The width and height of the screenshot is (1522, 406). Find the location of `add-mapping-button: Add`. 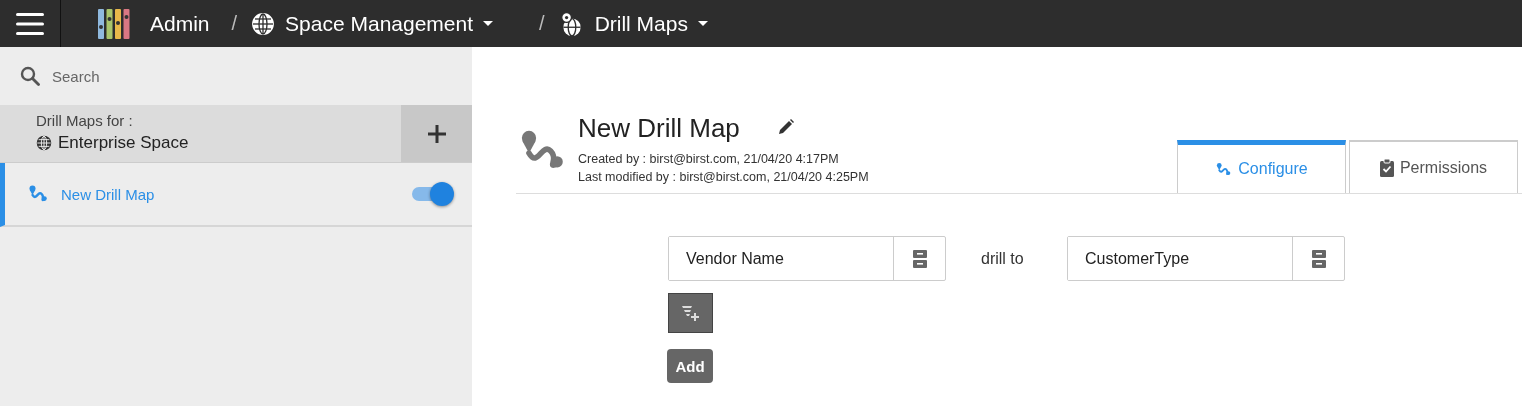

add-mapping-button: Add is located at coordinates (690, 366).